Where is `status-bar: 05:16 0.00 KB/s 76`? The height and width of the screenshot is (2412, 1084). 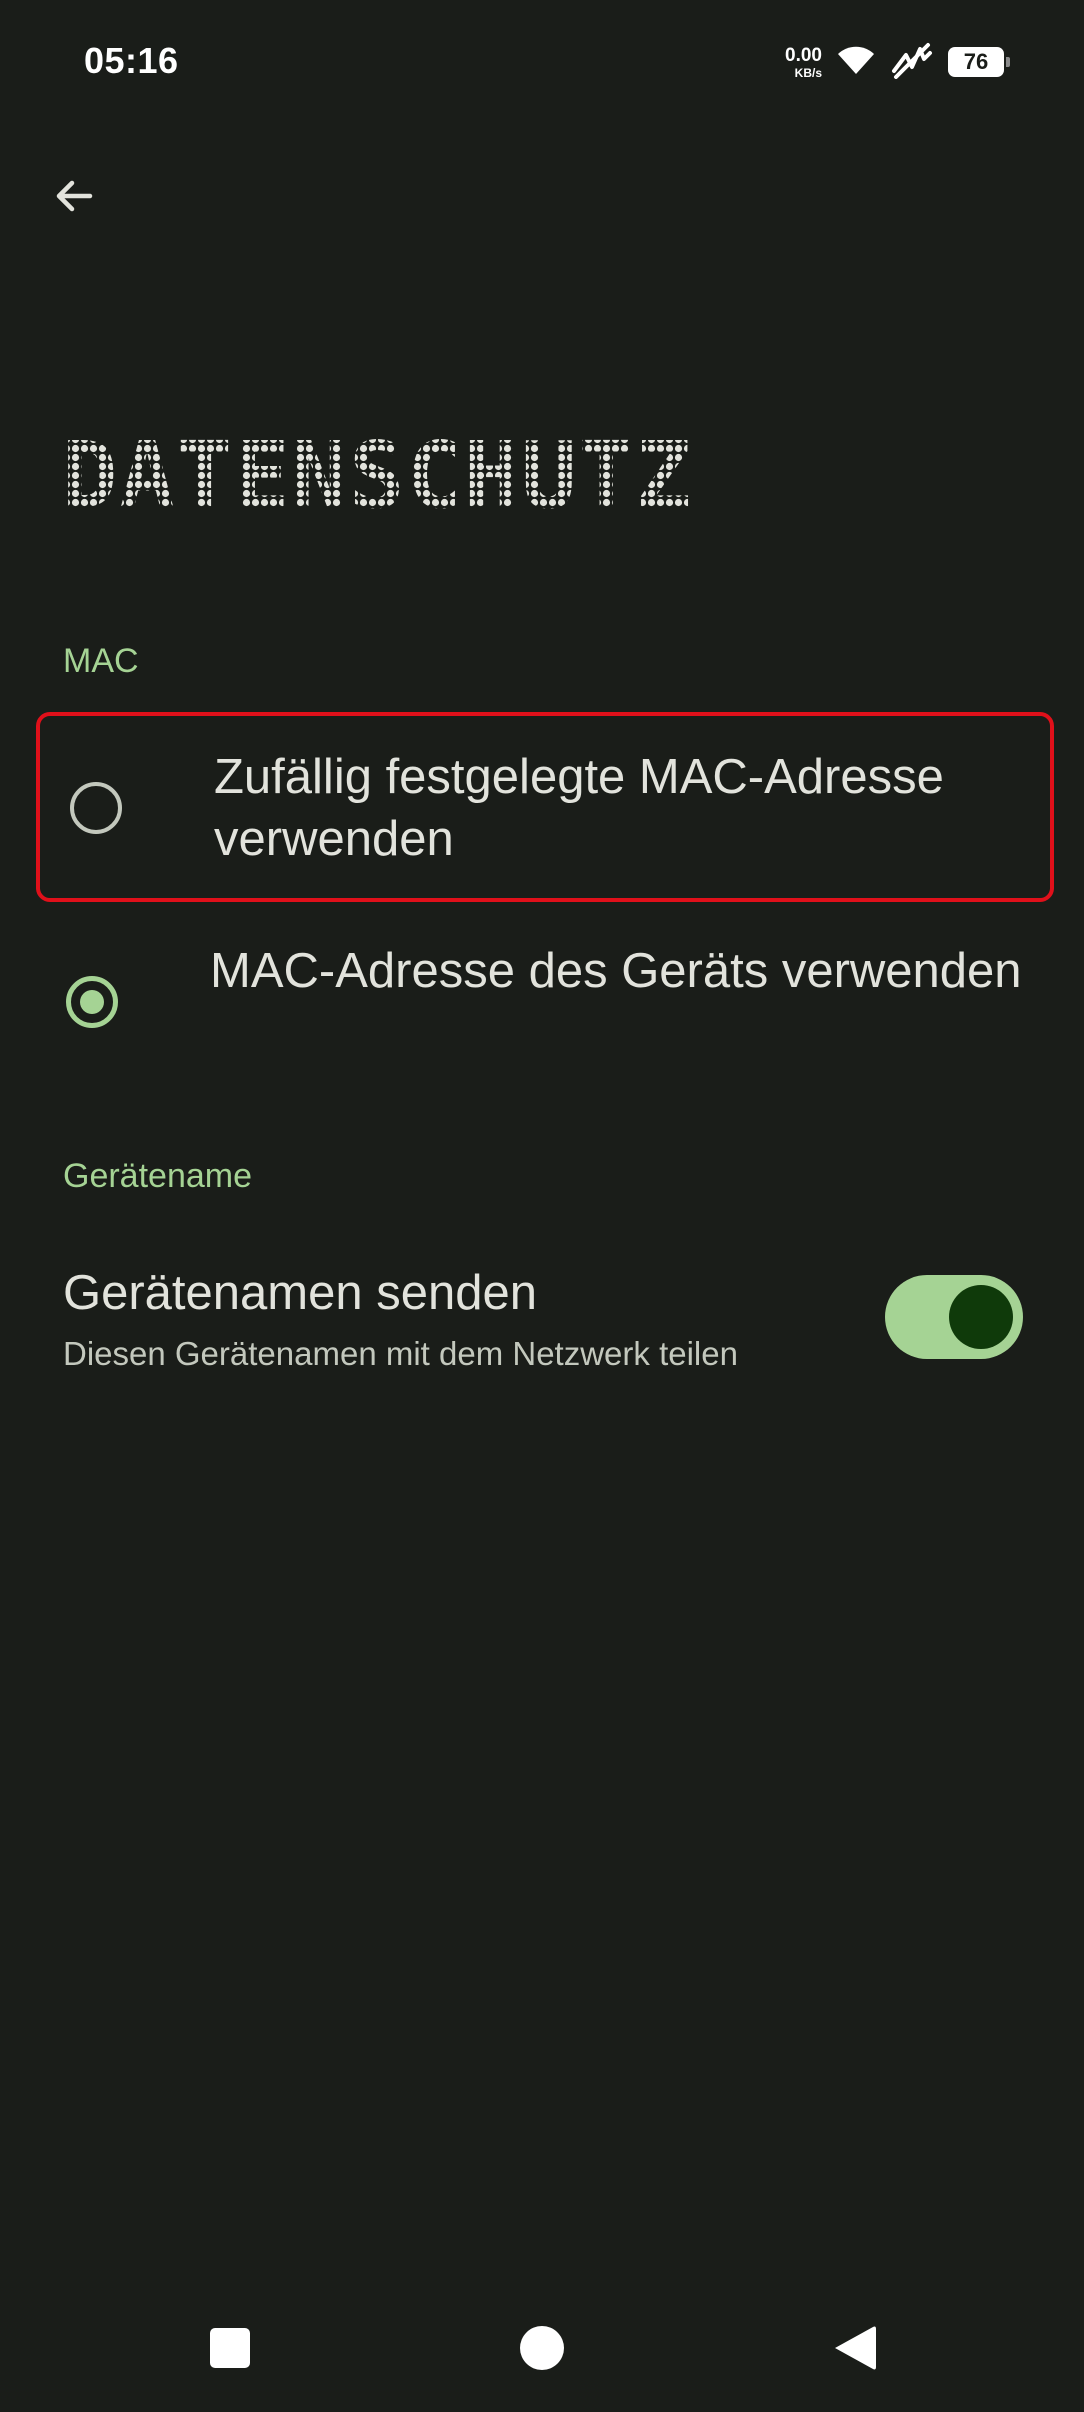 status-bar: 05:16 0.00 KB/s 76 is located at coordinates (542, 62).